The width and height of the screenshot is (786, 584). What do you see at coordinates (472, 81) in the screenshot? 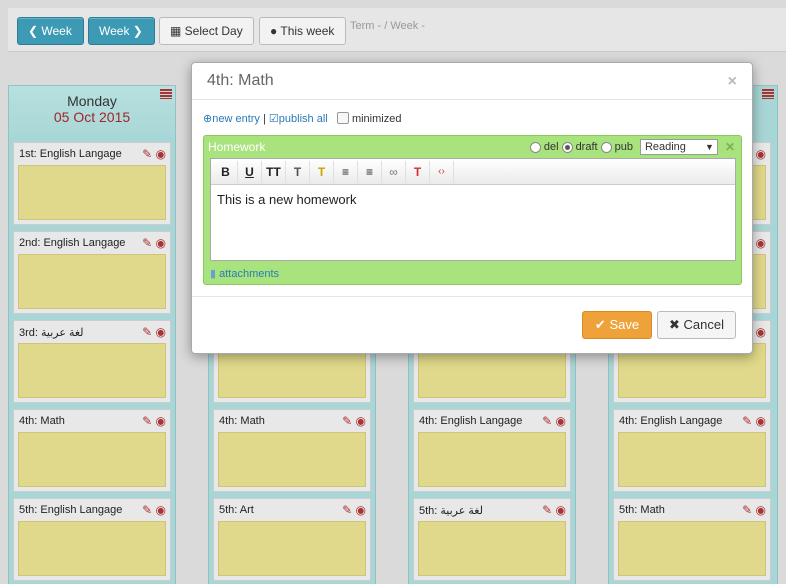
I see `modal-header: 4th: Math ×` at bounding box center [472, 81].